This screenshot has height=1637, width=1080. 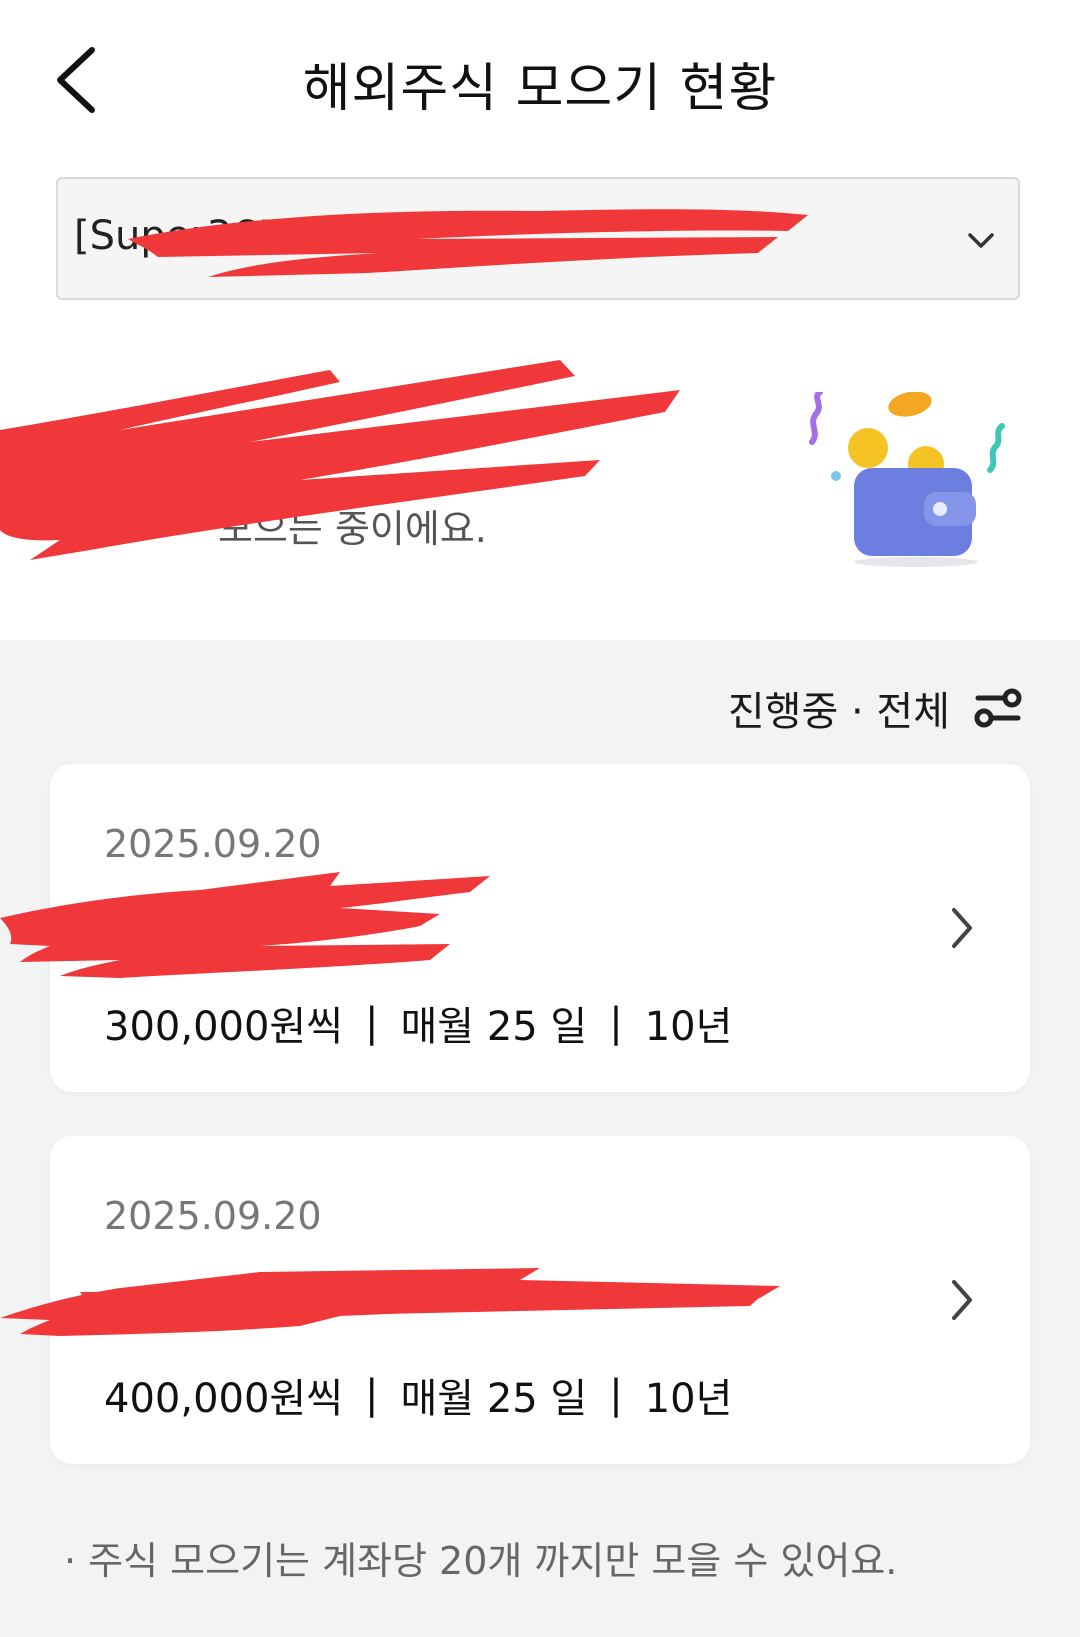 I want to click on plan-details: 400,000원씩 | 매월 25 일 | 10년, so click(x=418, y=1395).